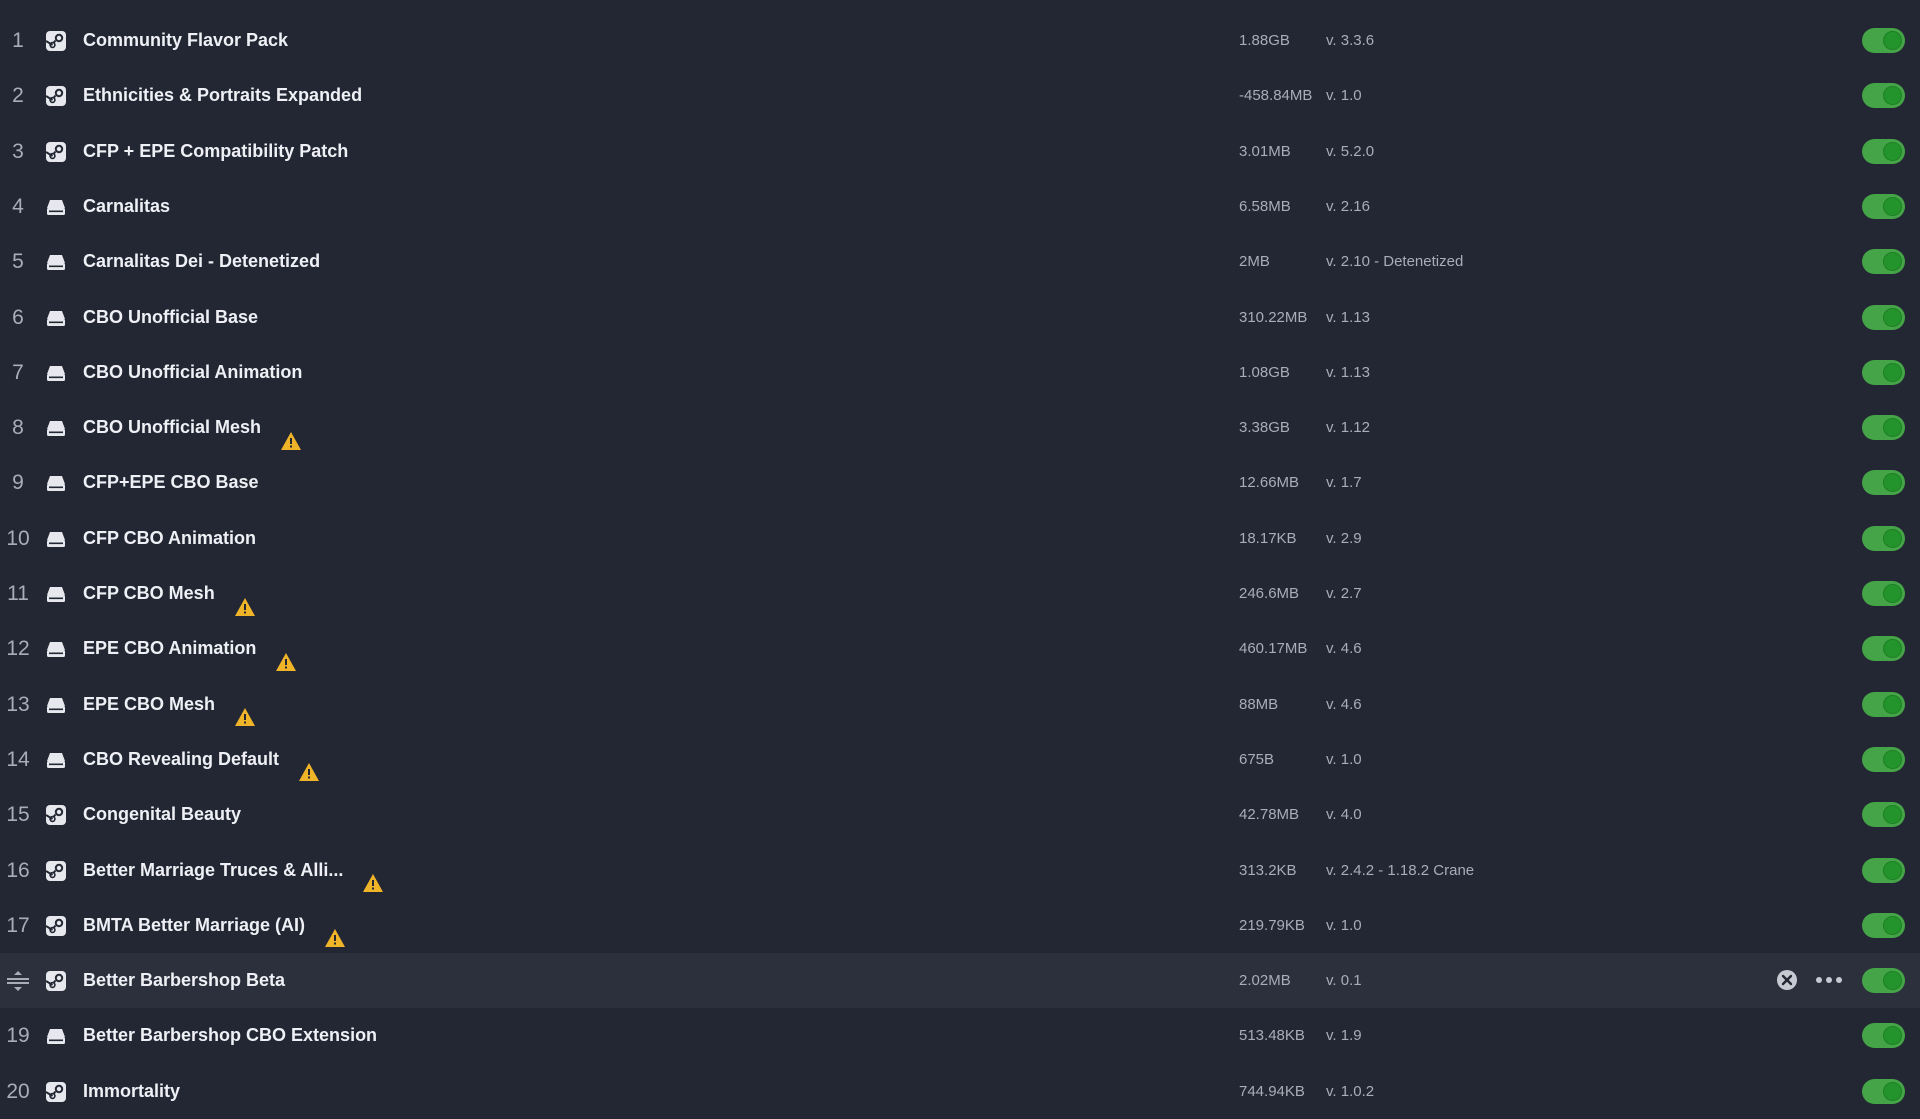 The height and width of the screenshot is (1119, 1920). I want to click on mod-row: 13 EPE CBO Mesh 88MB v. 4.6, so click(960, 704).